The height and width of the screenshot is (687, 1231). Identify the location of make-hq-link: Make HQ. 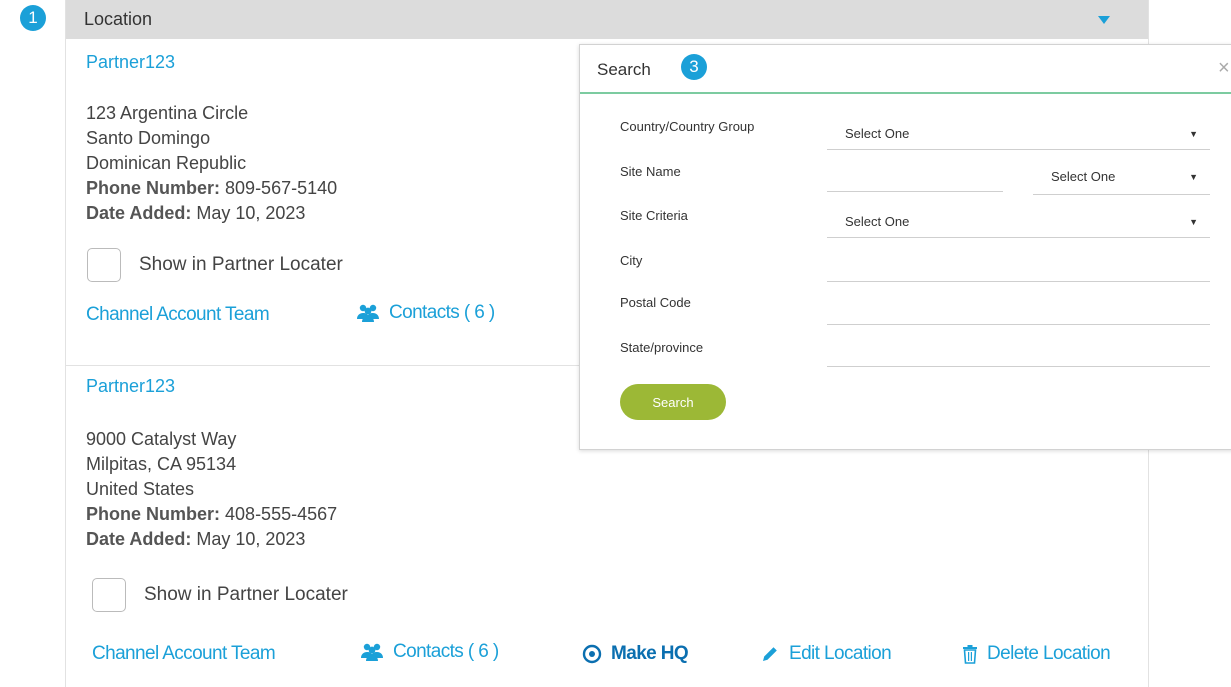
(635, 654).